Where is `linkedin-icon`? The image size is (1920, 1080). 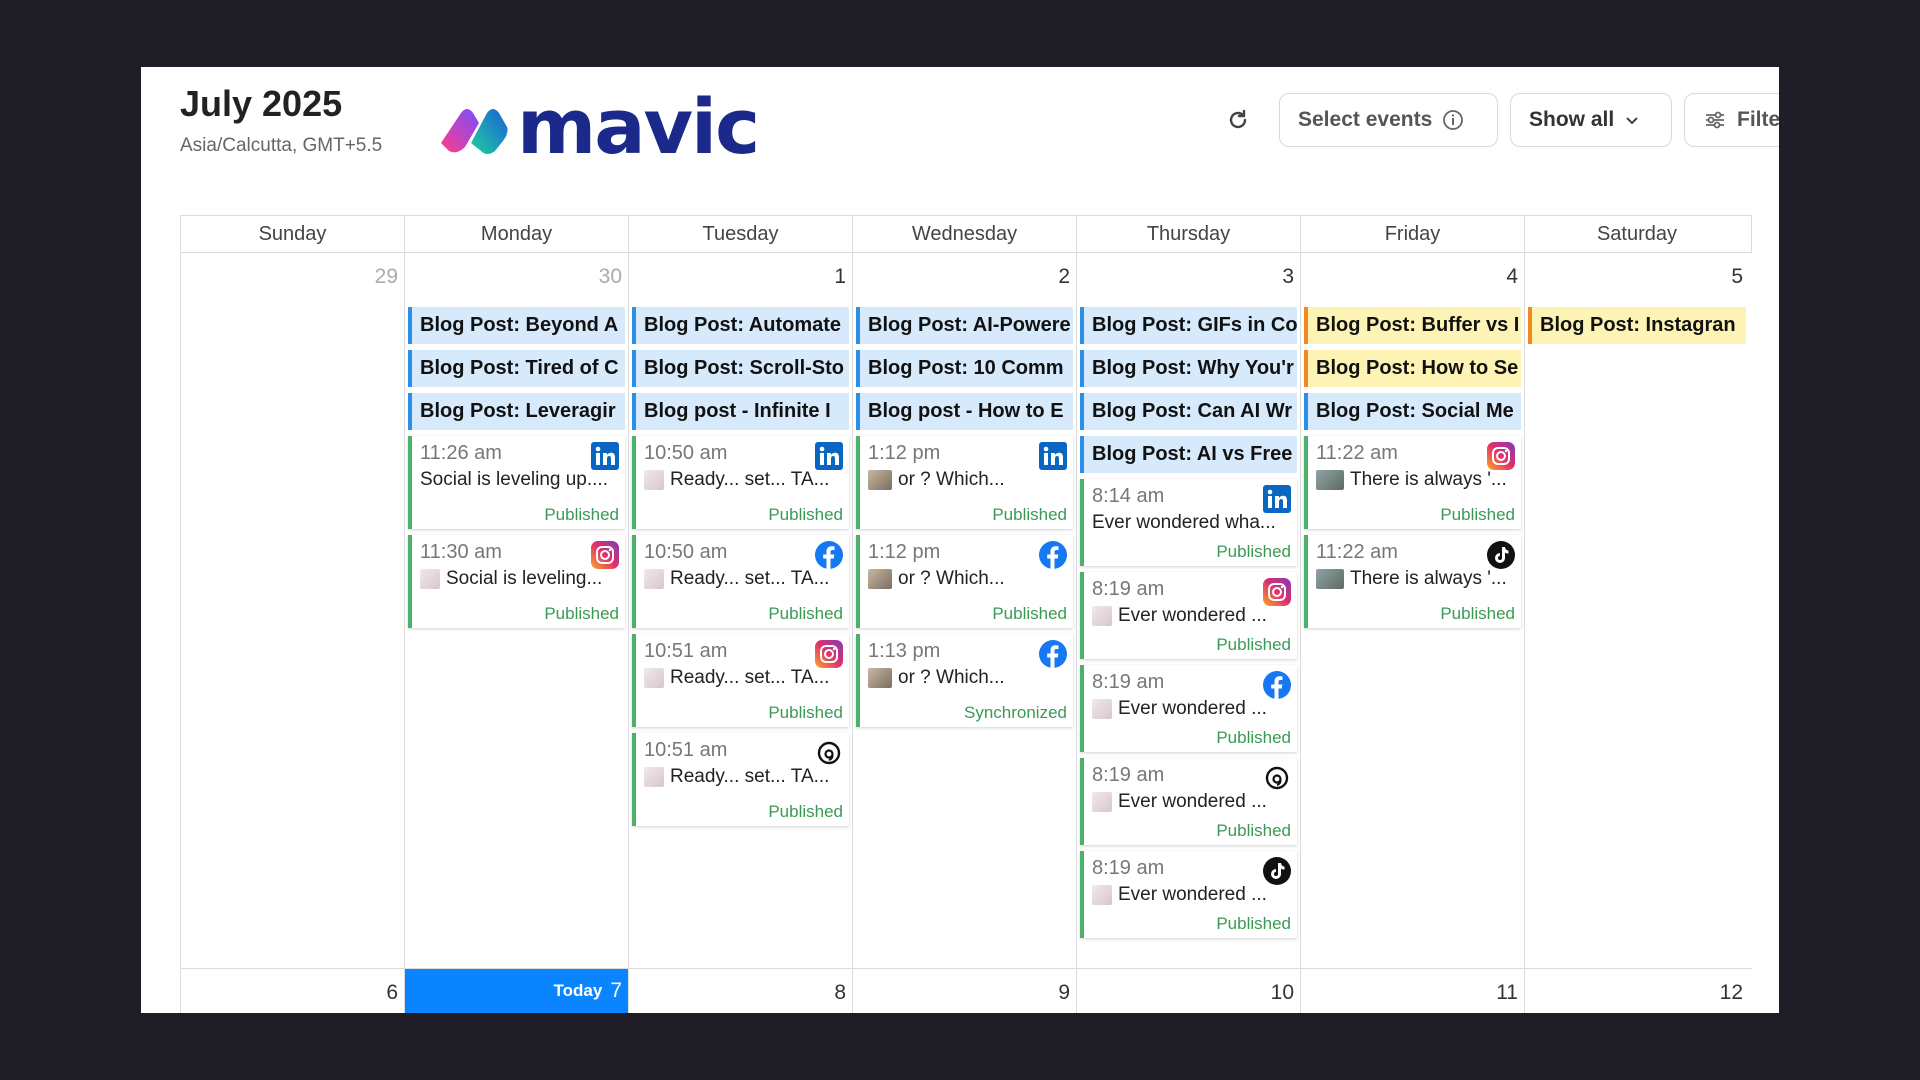 linkedin-icon is located at coordinates (829, 456).